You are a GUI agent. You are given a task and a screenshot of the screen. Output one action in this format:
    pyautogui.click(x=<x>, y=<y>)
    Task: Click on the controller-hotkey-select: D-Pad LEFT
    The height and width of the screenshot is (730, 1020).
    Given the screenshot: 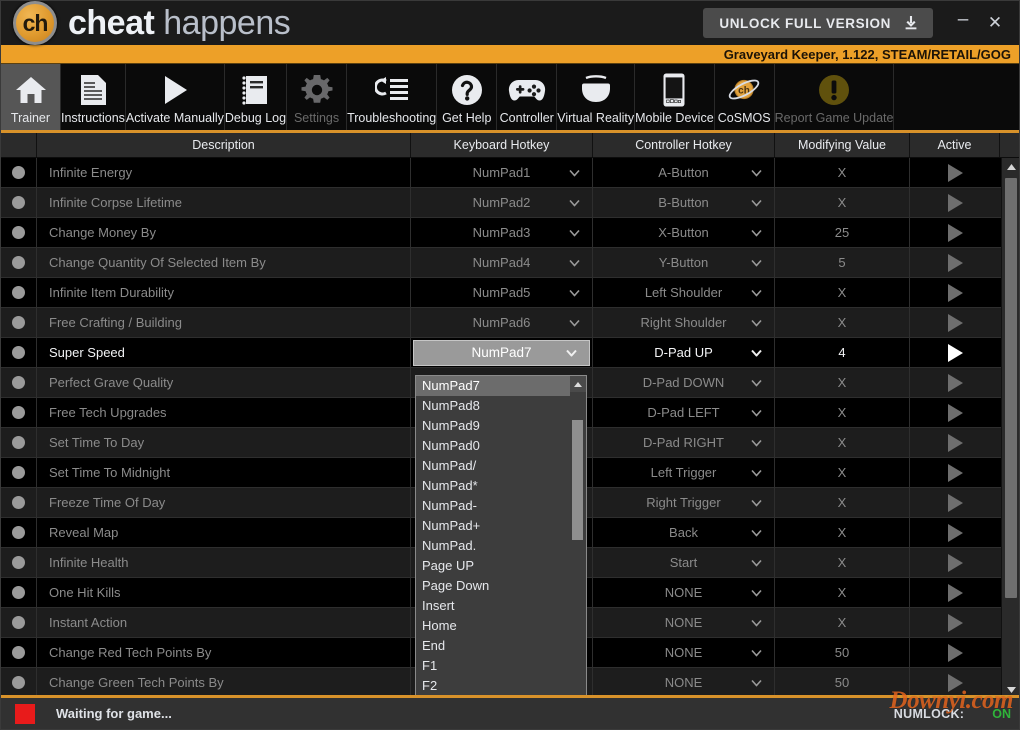 What is the action you would take?
    pyautogui.click(x=683, y=412)
    